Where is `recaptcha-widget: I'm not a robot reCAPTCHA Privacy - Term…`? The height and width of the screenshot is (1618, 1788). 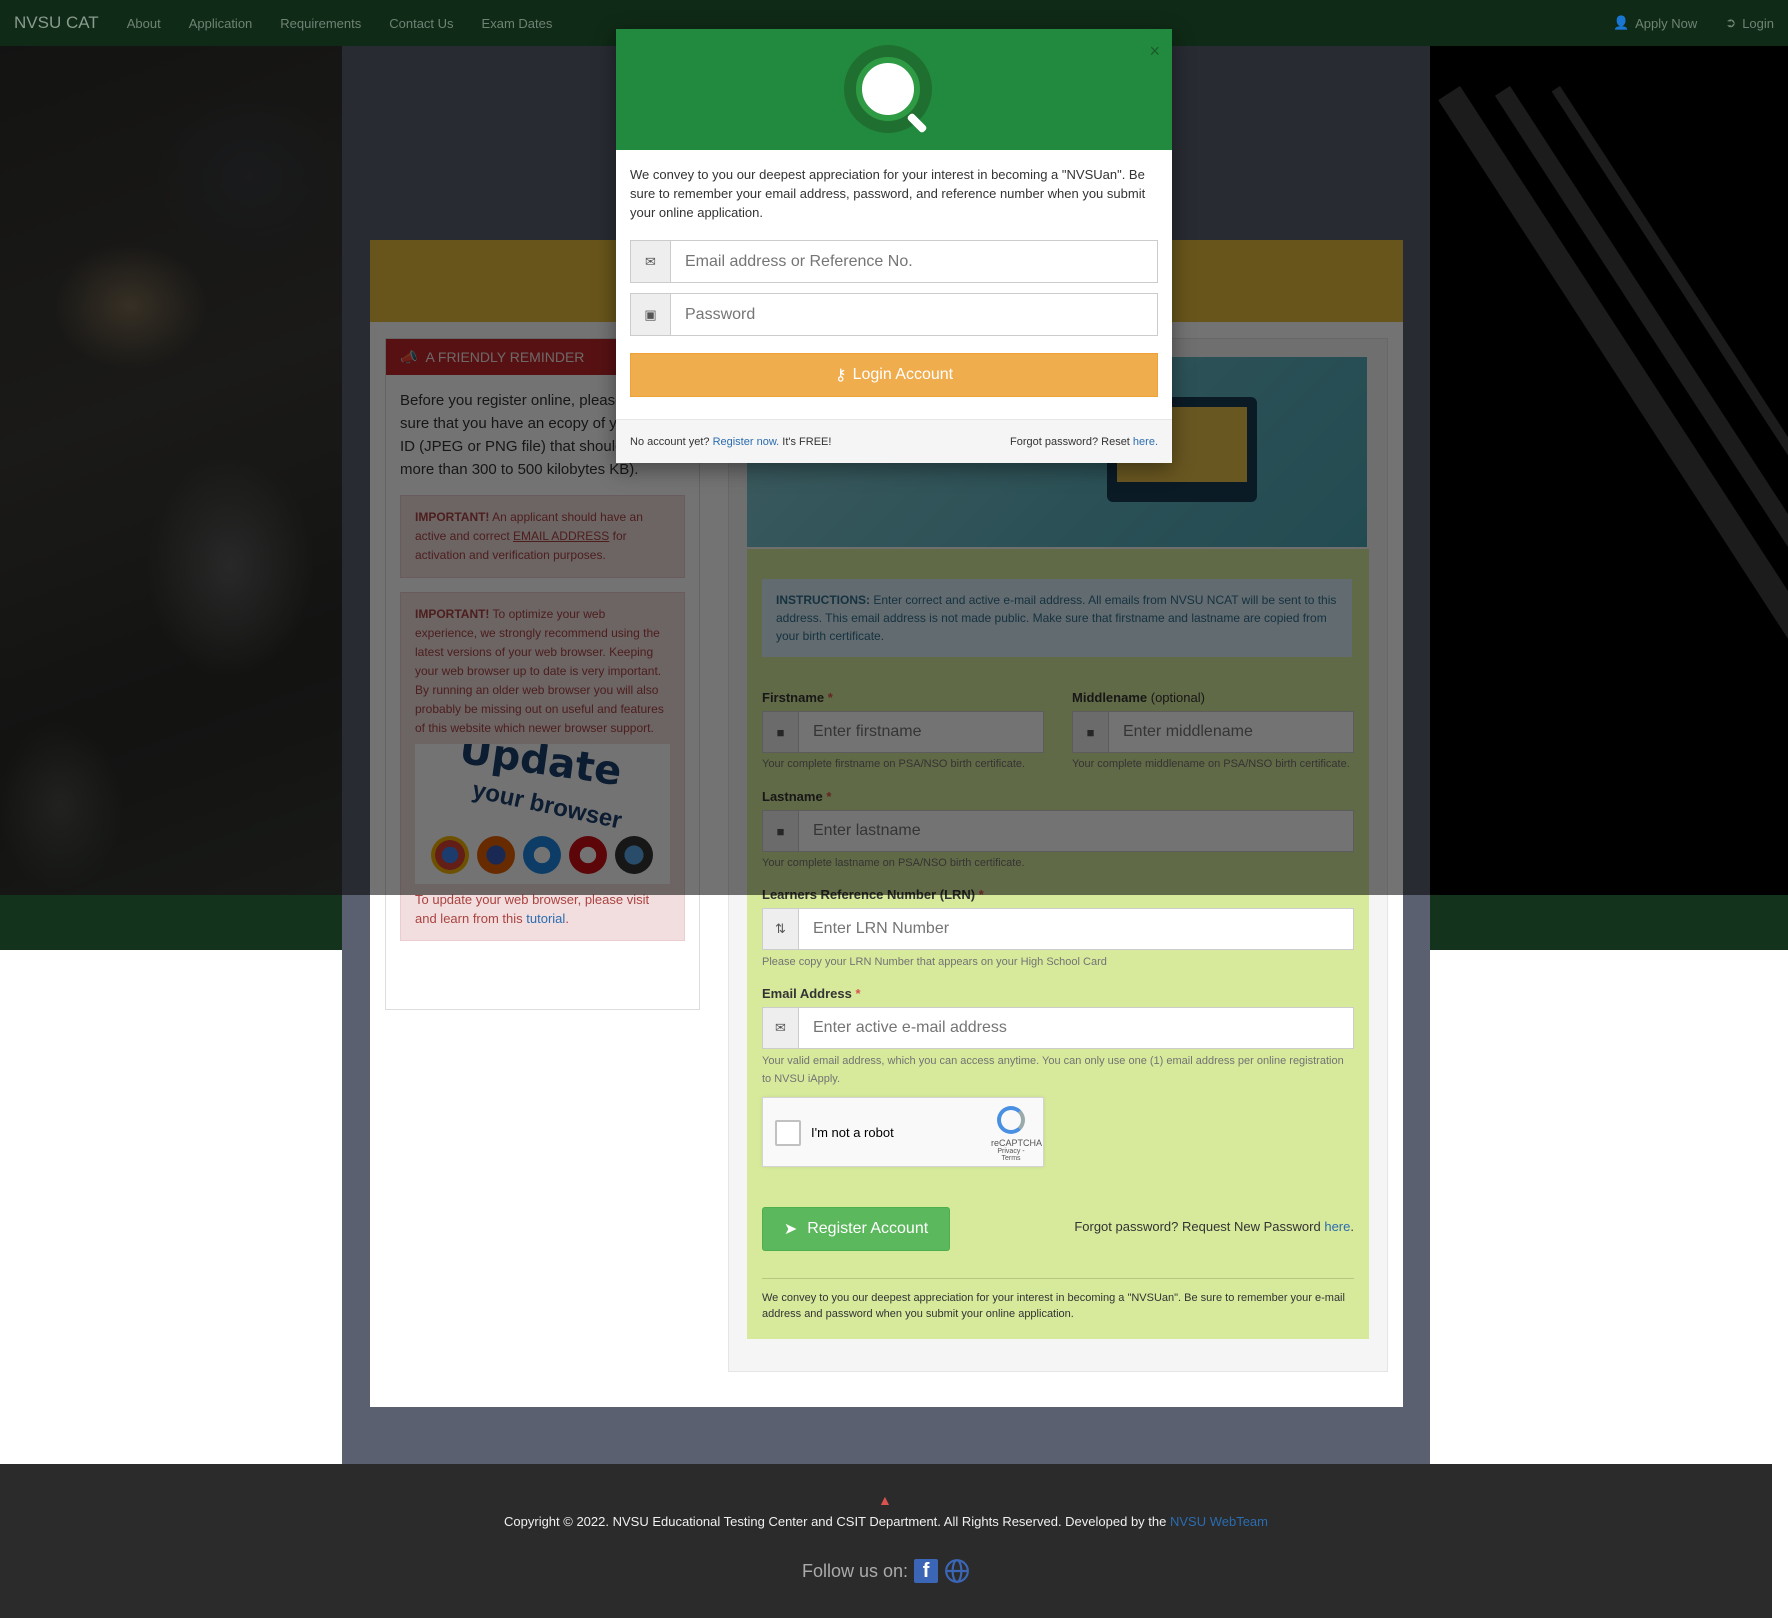
recaptcha-widget: I'm not a robot reCAPTCHA Privacy - Term… is located at coordinates (903, 1132).